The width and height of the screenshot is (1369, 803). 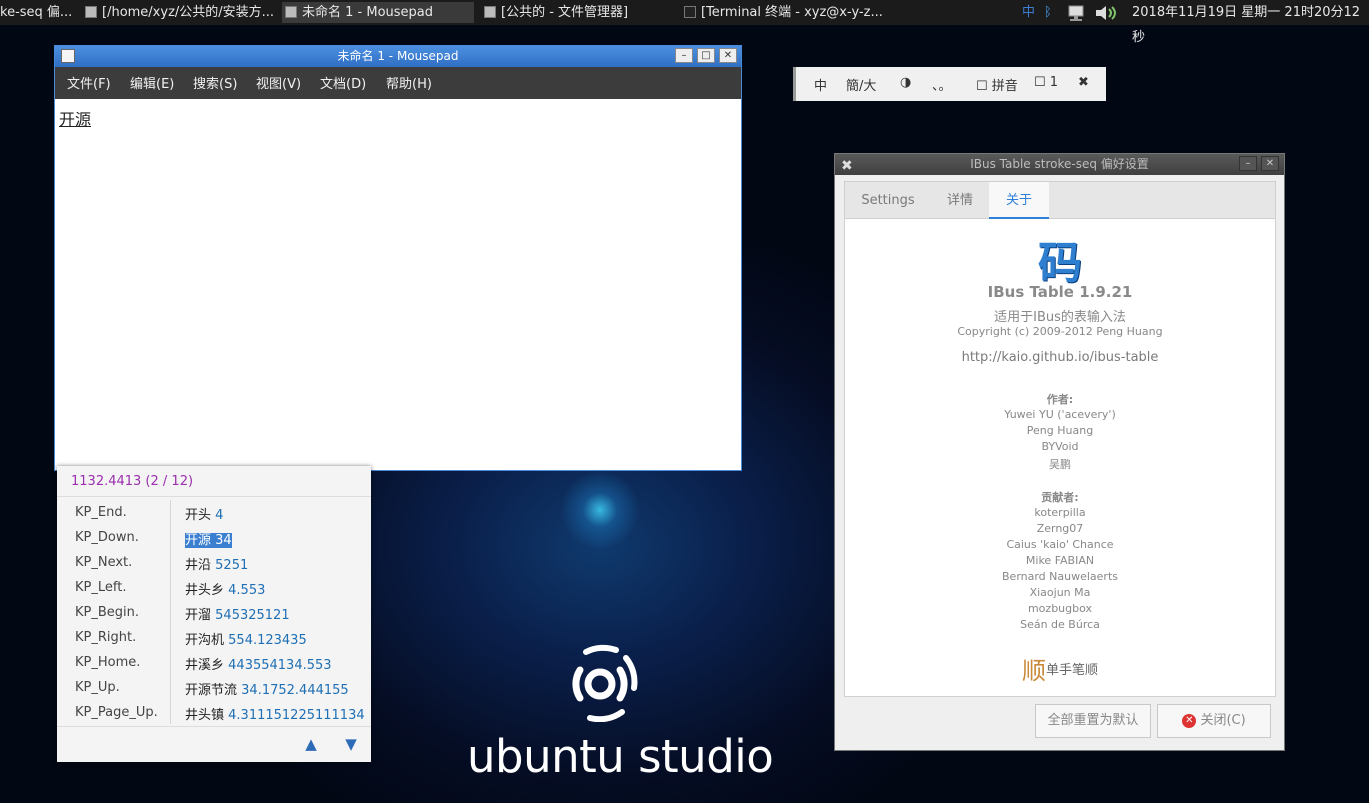 What do you see at coordinates (1060, 528) in the screenshot?
I see `contributor-name: Zerng07` at bounding box center [1060, 528].